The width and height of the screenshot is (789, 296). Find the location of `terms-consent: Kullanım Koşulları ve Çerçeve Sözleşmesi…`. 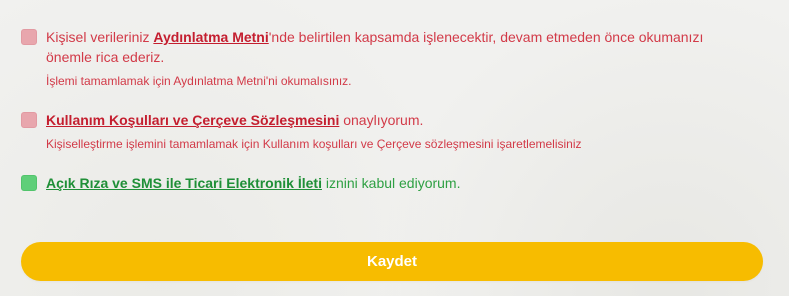

terms-consent: Kullanım Koşulları ve Çerçeve Sözleşmesi… is located at coordinates (395, 132).